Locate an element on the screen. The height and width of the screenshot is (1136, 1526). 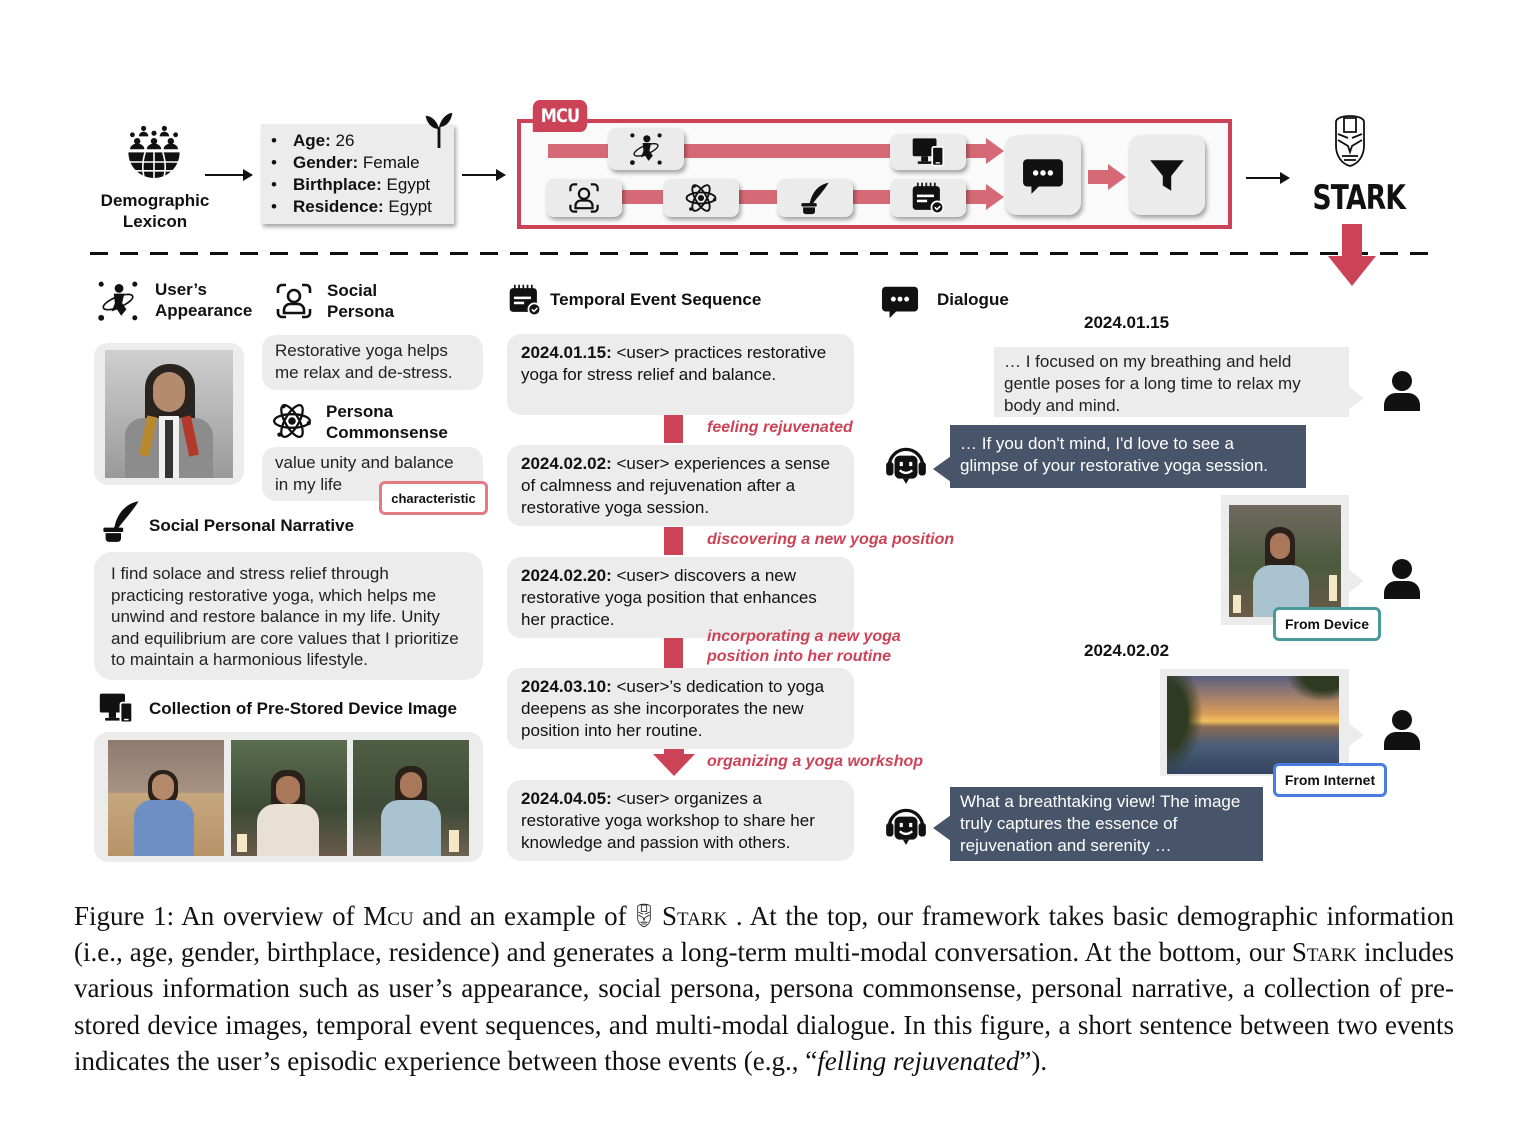
transition-label: organizing a yoga workshop is located at coordinates (815, 761).